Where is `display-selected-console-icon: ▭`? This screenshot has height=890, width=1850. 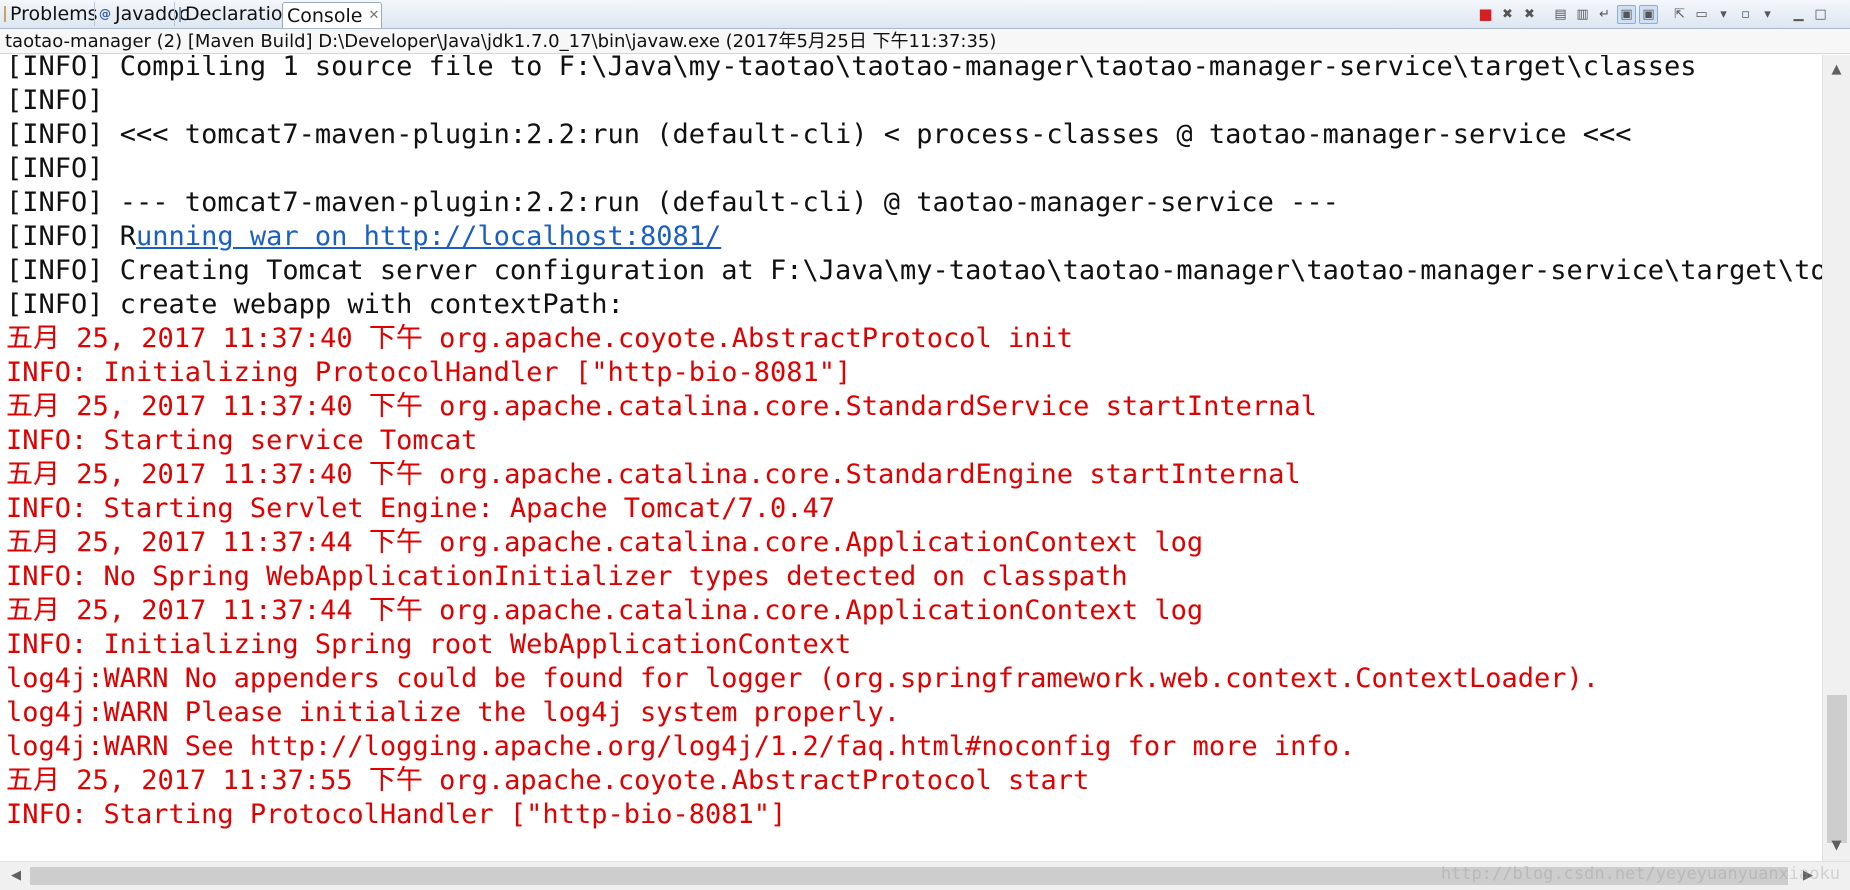 display-selected-console-icon: ▭ is located at coordinates (1701, 14).